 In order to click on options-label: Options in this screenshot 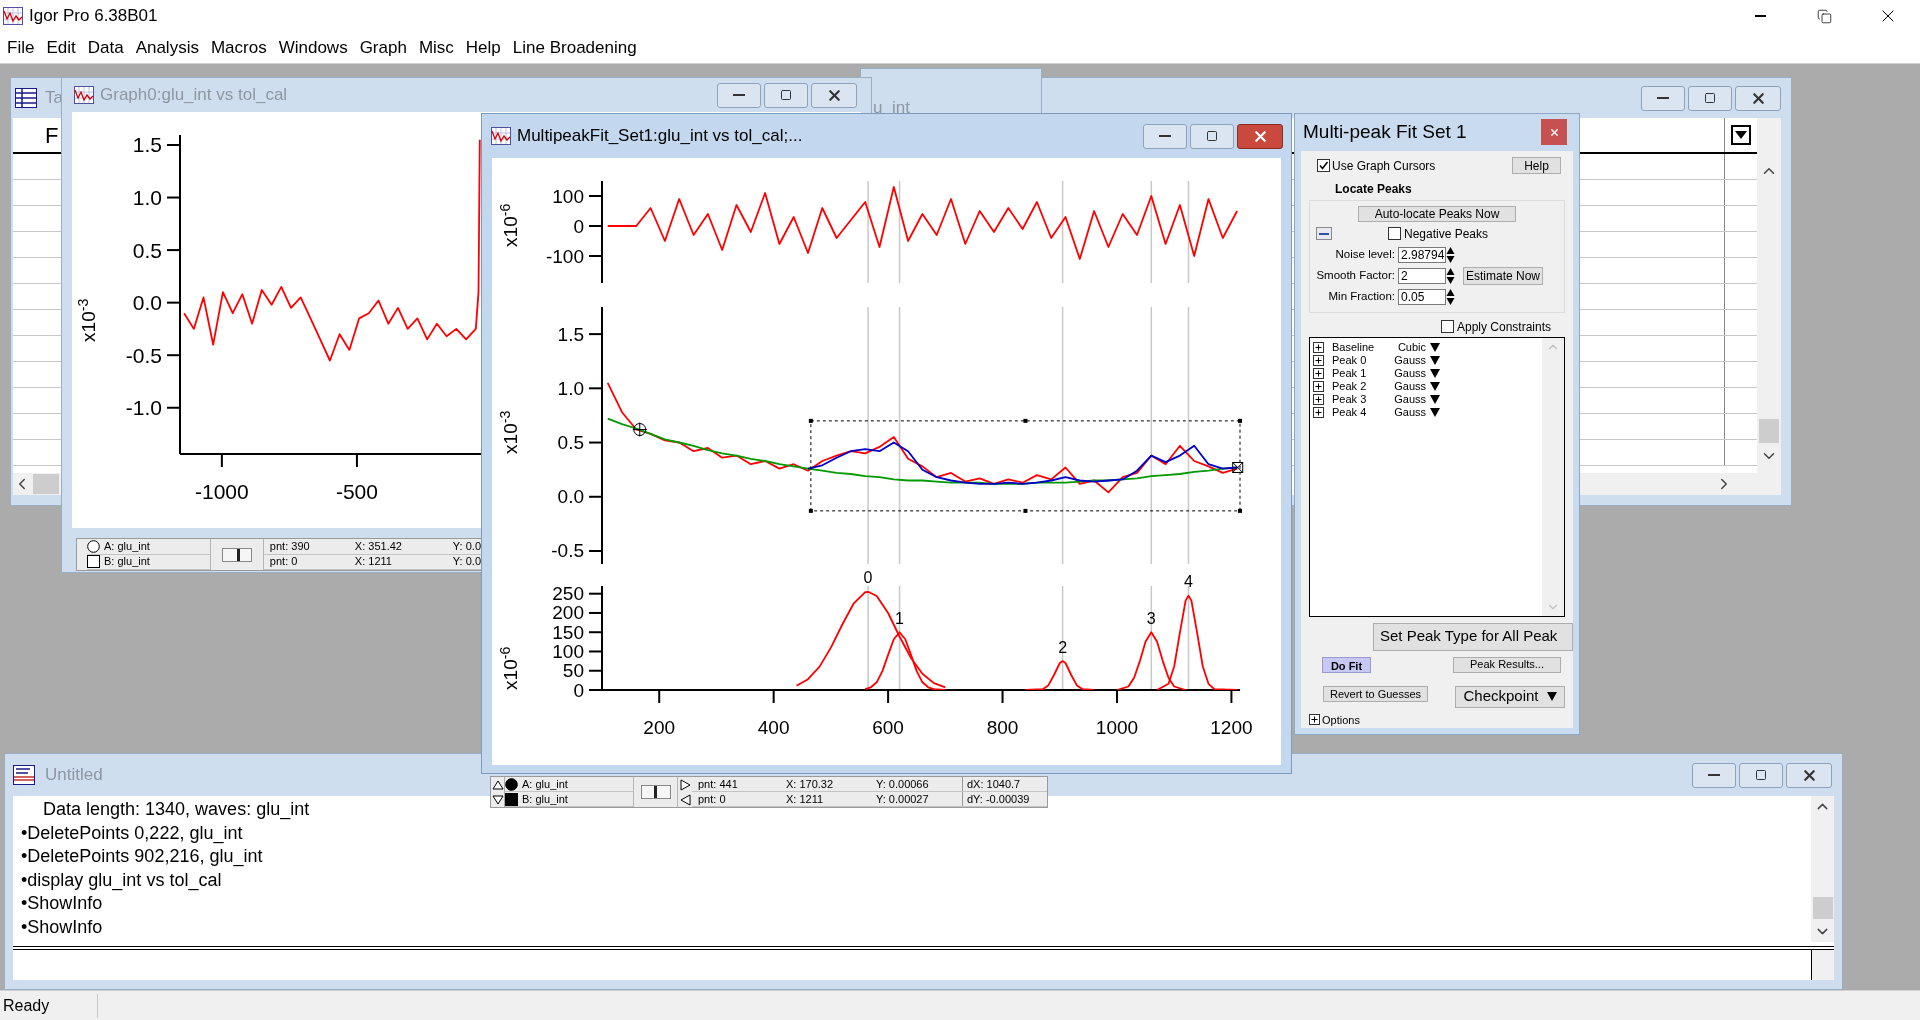, I will do `click(1341, 720)`.